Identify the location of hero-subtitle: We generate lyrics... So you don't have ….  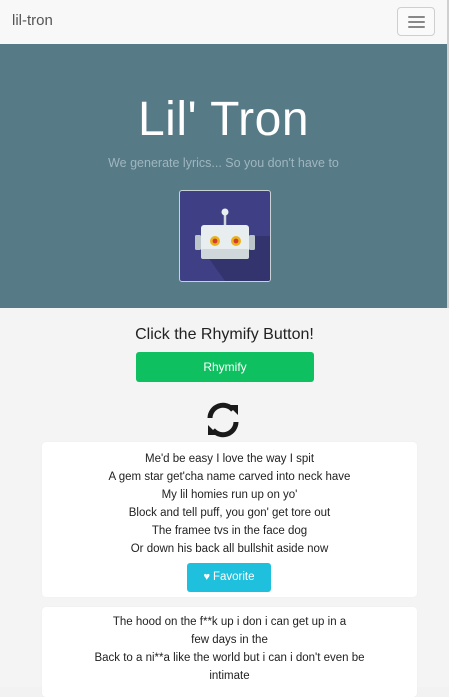
(223, 163).